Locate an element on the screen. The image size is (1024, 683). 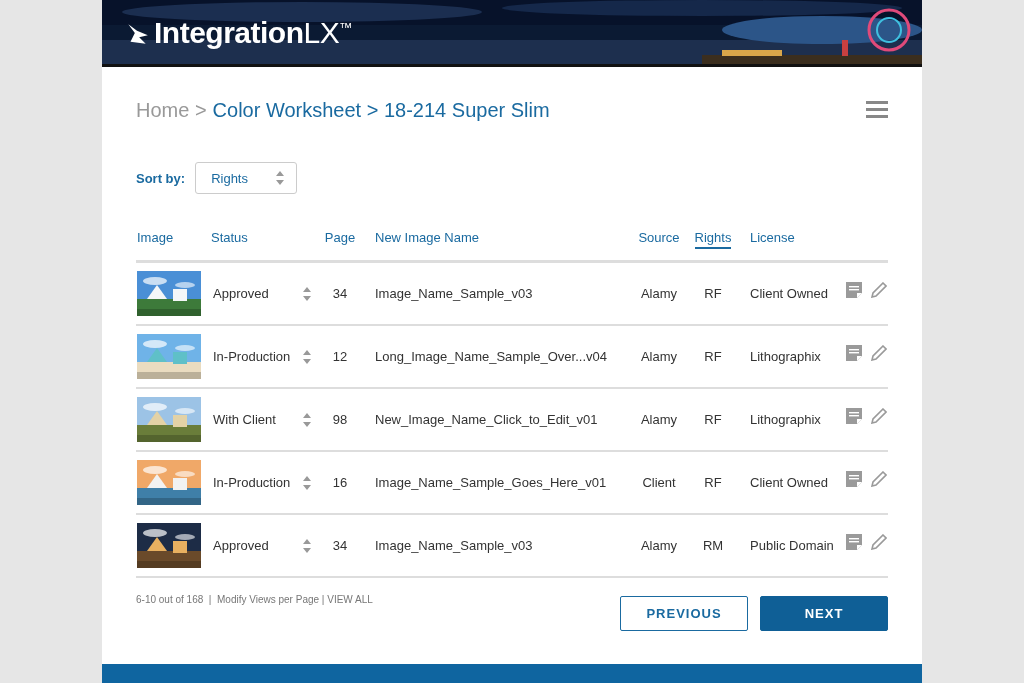
table-cell: RM is located at coordinates (713, 545).